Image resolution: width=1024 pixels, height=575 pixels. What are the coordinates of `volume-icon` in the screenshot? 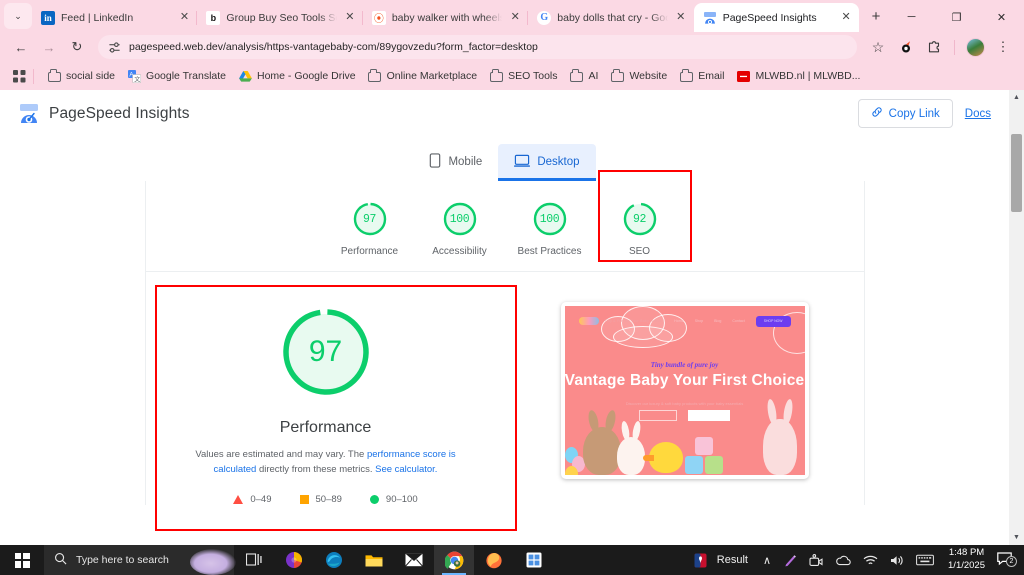 It's located at (897, 560).